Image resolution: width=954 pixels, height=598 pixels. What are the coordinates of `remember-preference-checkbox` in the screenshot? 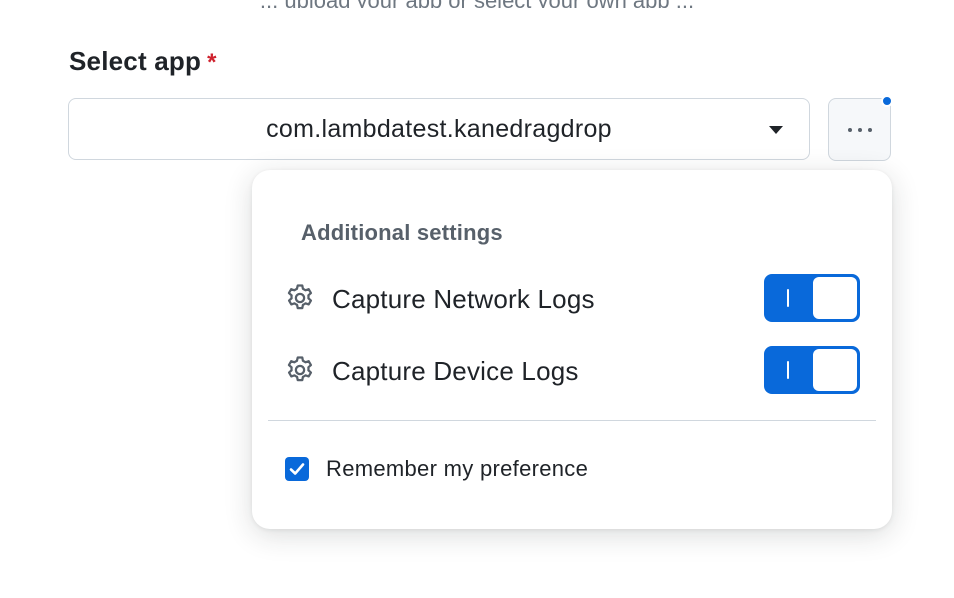 It's located at (297, 469).